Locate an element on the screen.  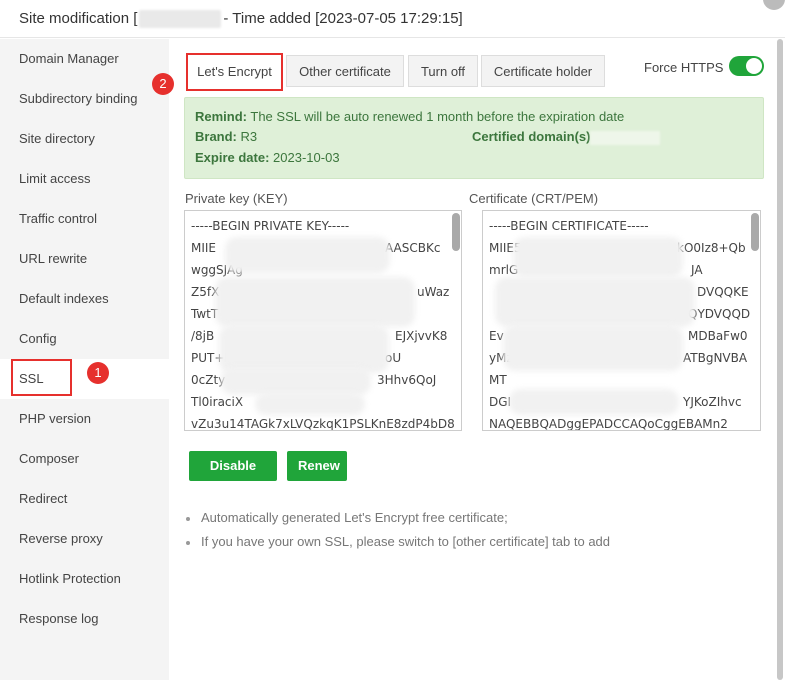
title-suffix: - Time added [2023-07-05 17:29:15] is located at coordinates (343, 18).